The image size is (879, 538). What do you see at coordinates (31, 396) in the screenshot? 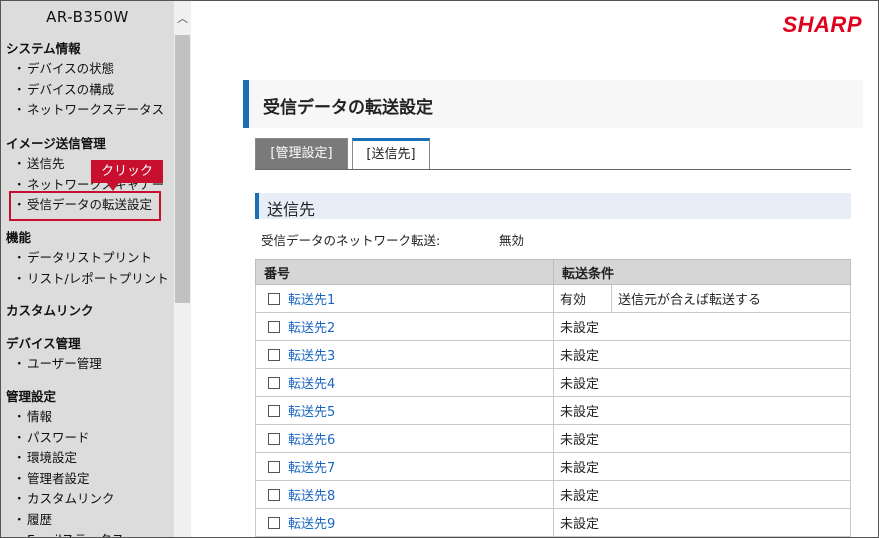
I see `sidebar-section-title: 管理設定` at bounding box center [31, 396].